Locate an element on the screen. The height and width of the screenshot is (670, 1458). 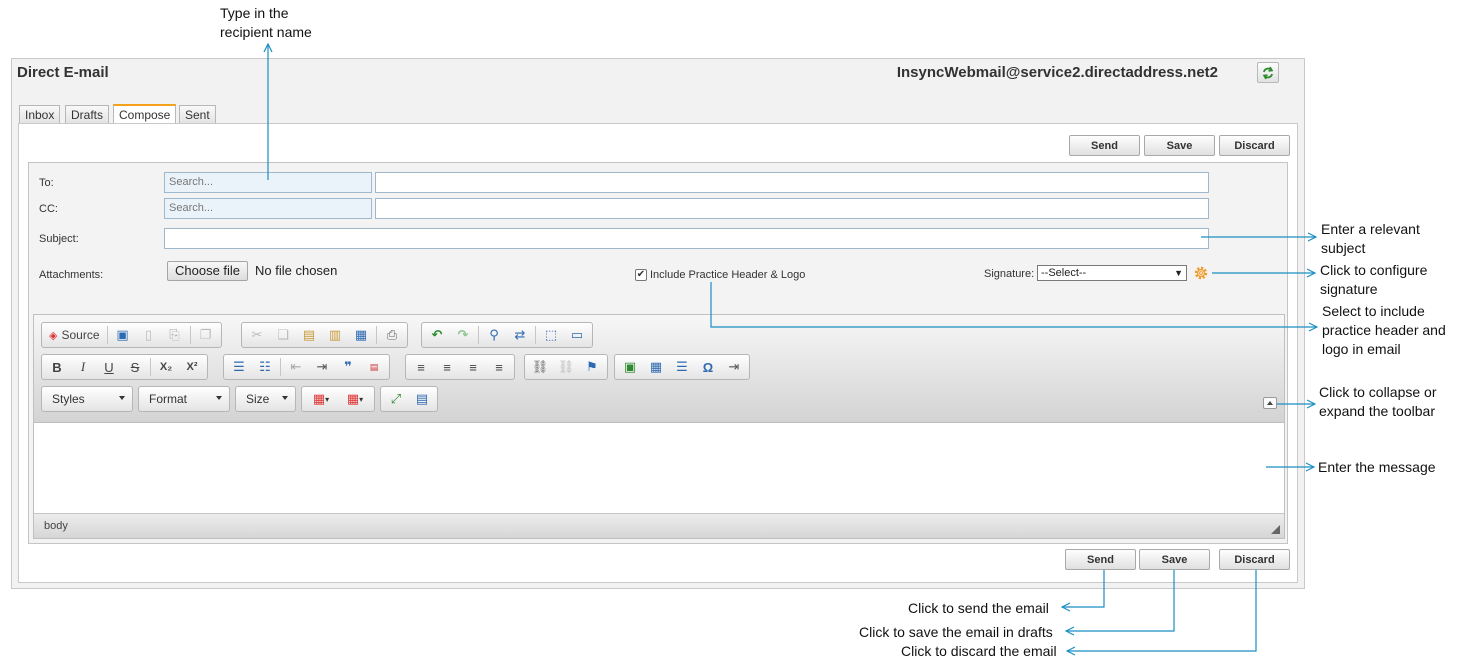
annotation-signature: Click to configure signature is located at coordinates (1374, 279).